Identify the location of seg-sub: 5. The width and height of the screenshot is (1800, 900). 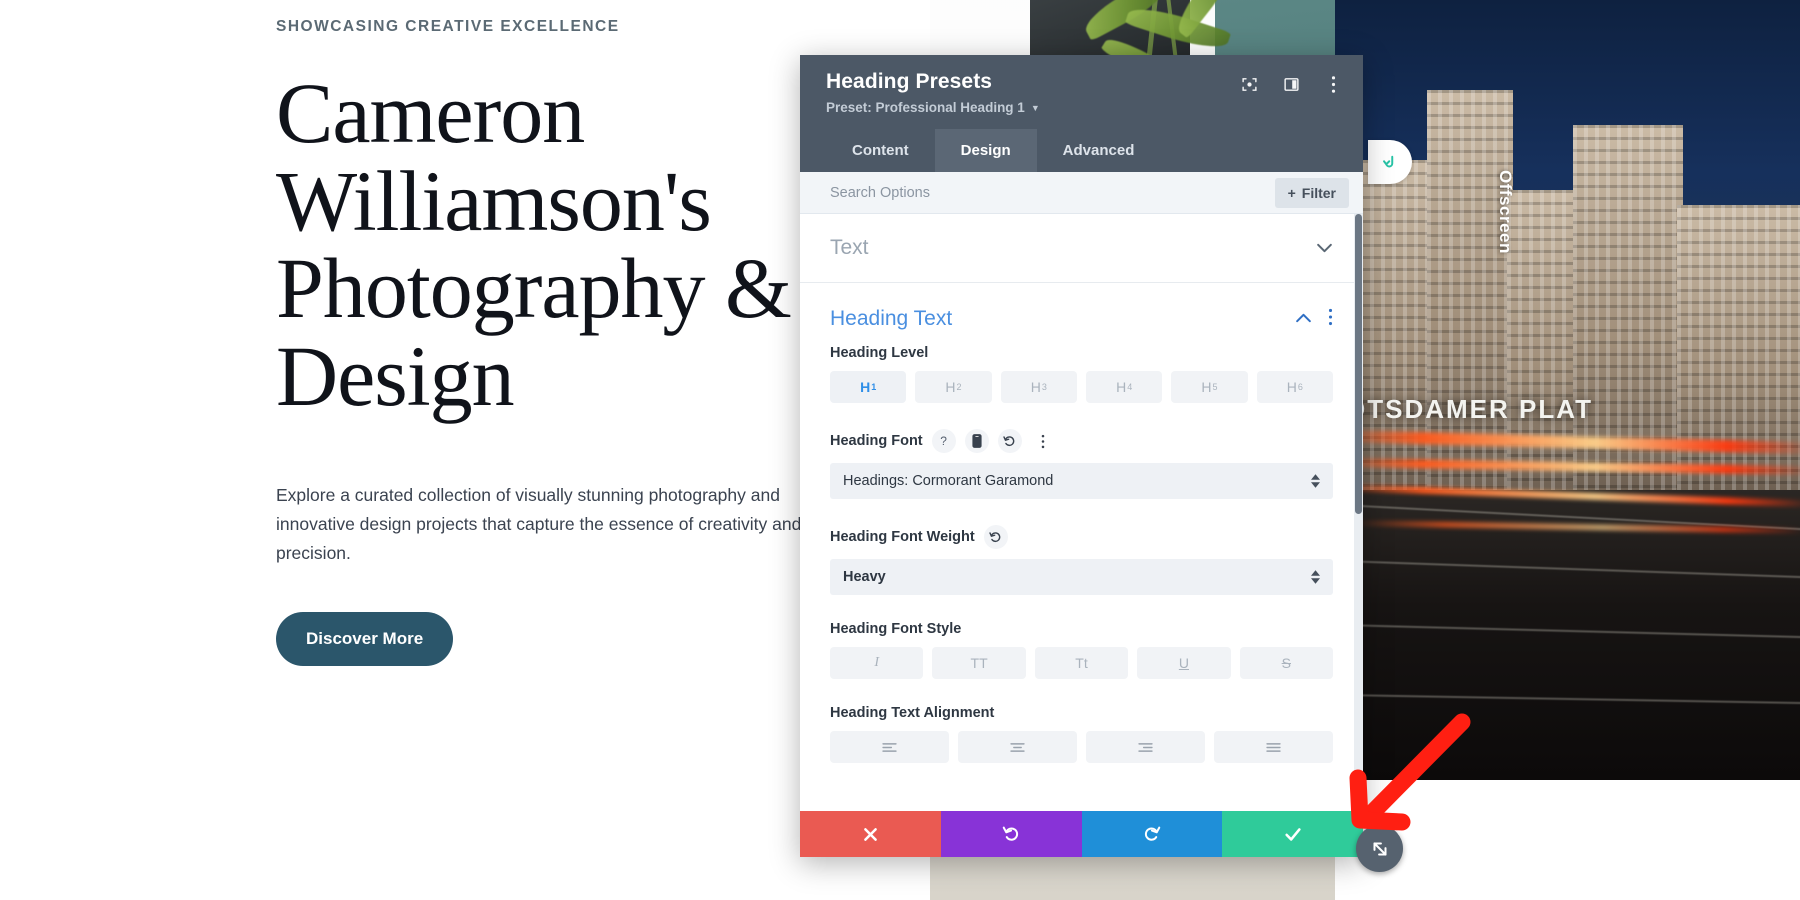
(1215, 387).